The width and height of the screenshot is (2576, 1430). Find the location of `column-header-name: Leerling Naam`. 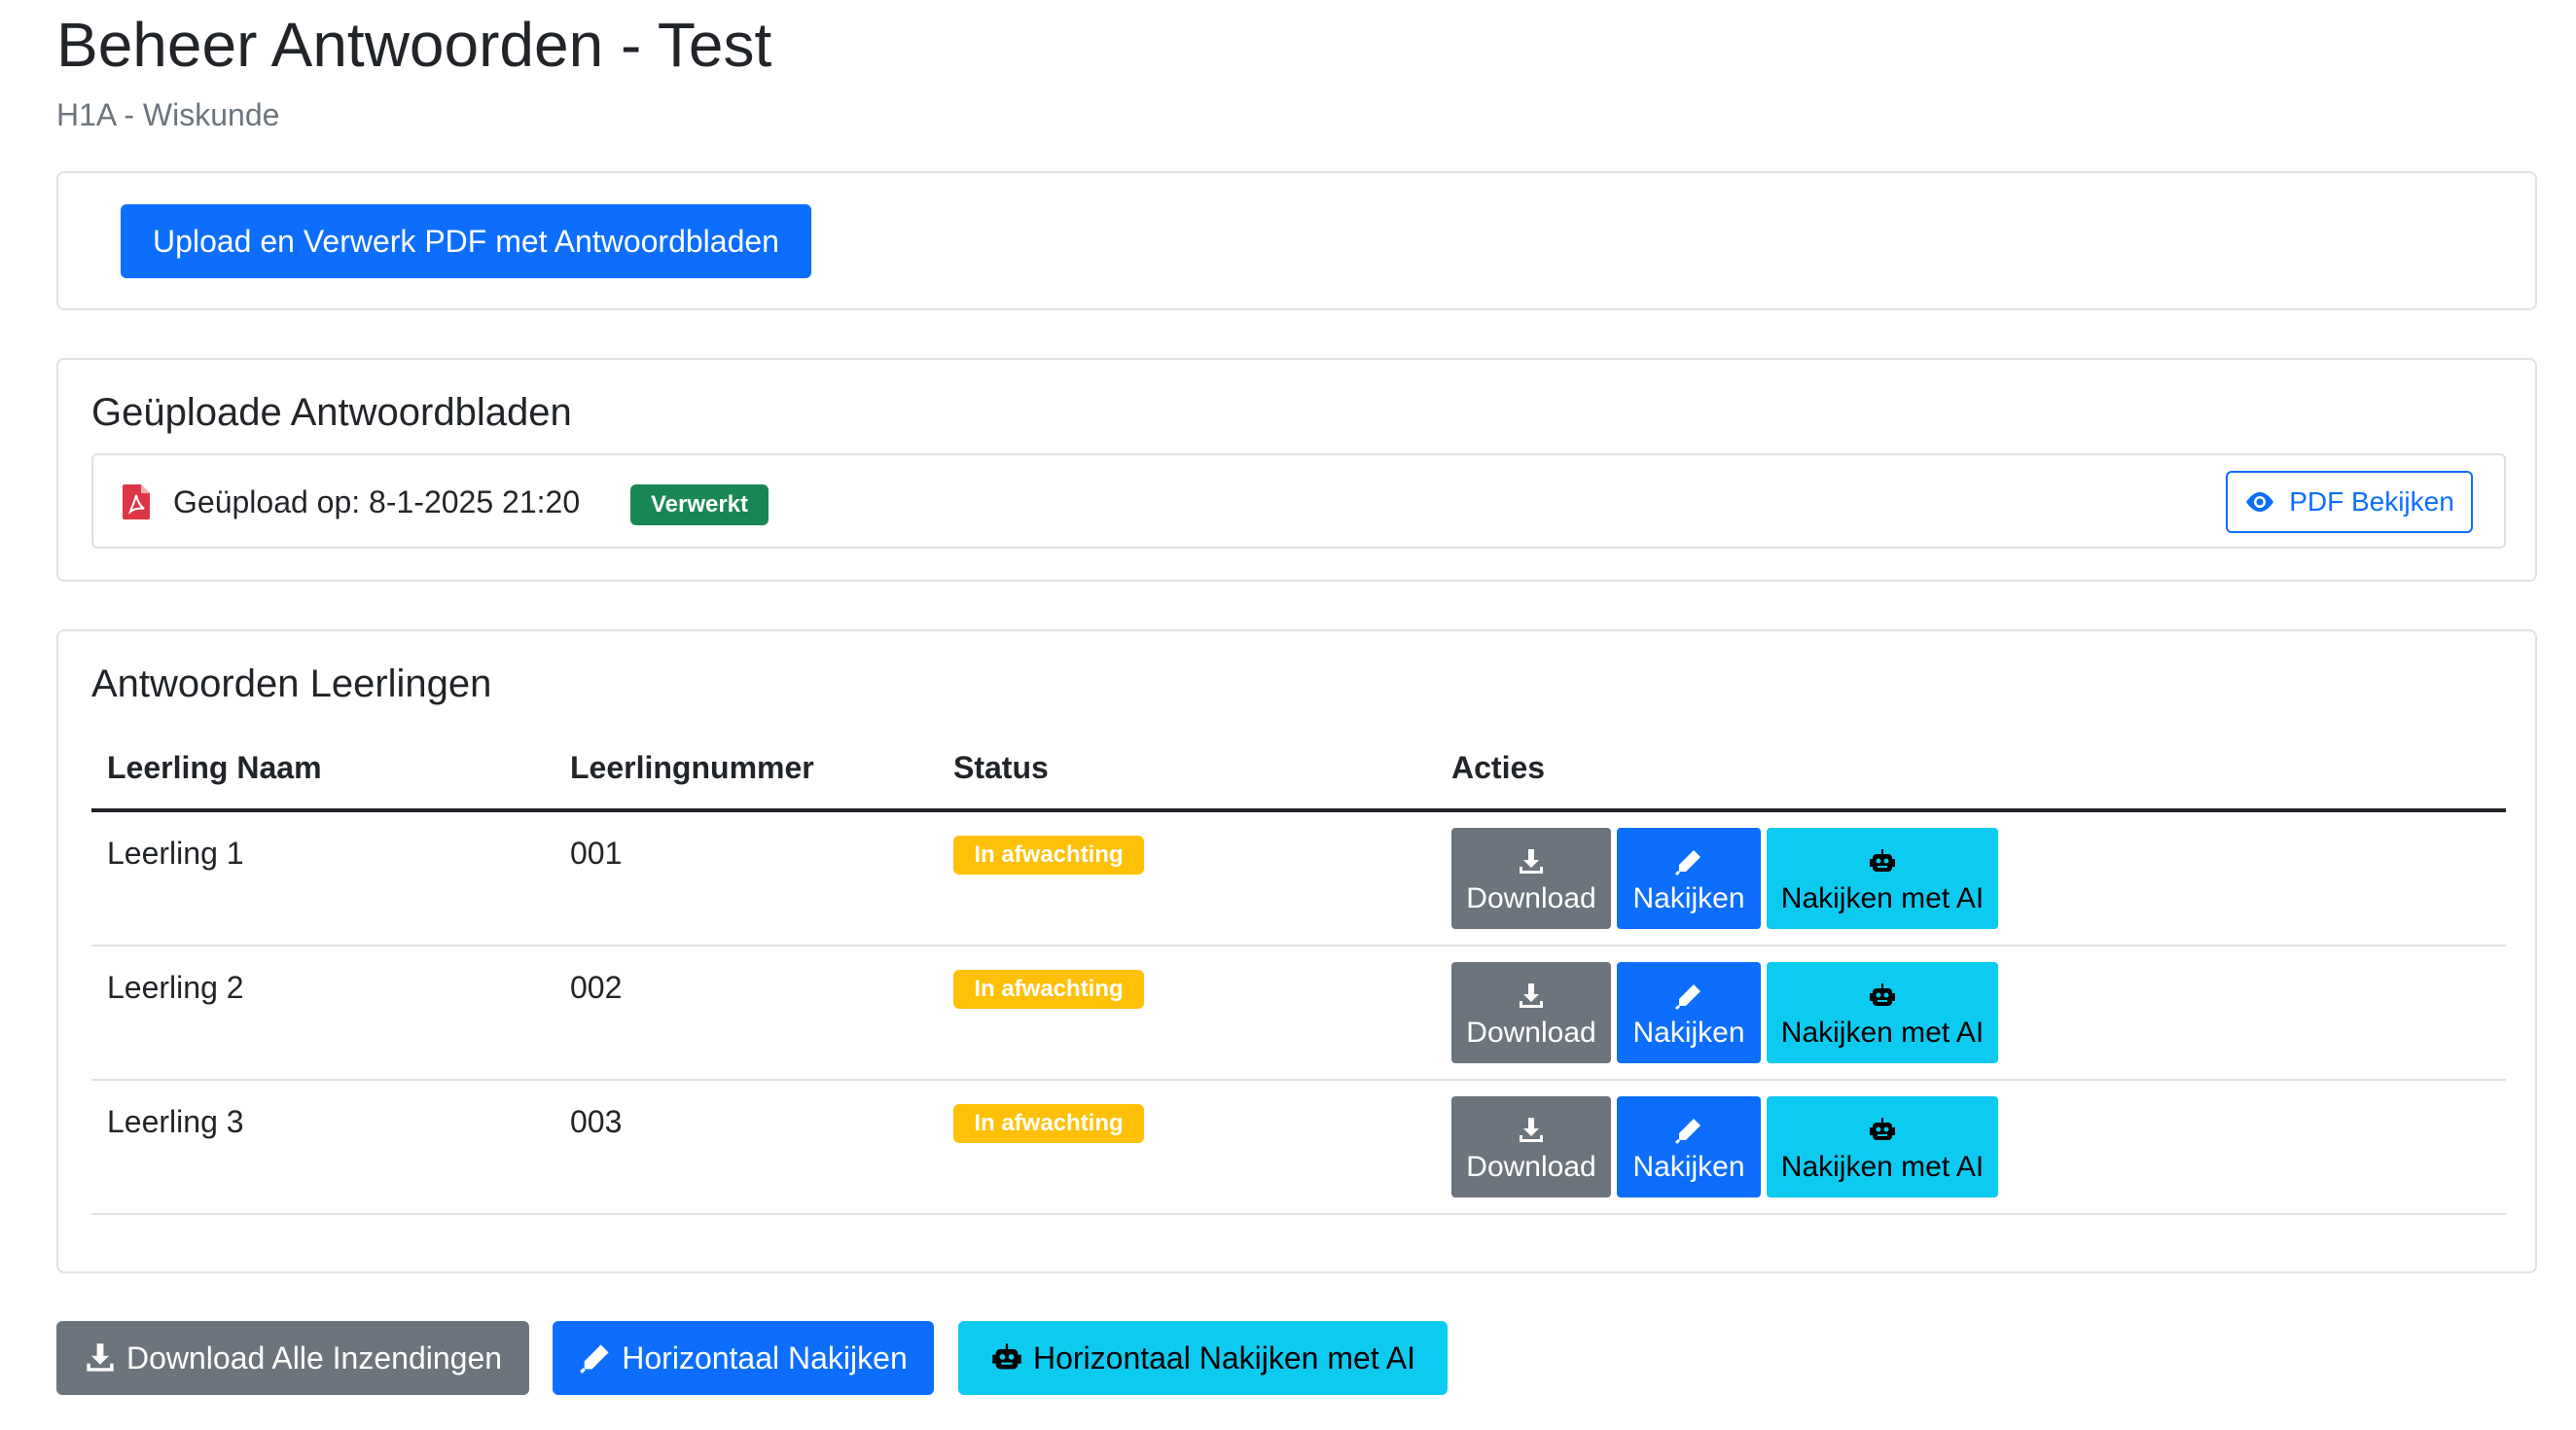

column-header-name: Leerling Naam is located at coordinates (214, 767).